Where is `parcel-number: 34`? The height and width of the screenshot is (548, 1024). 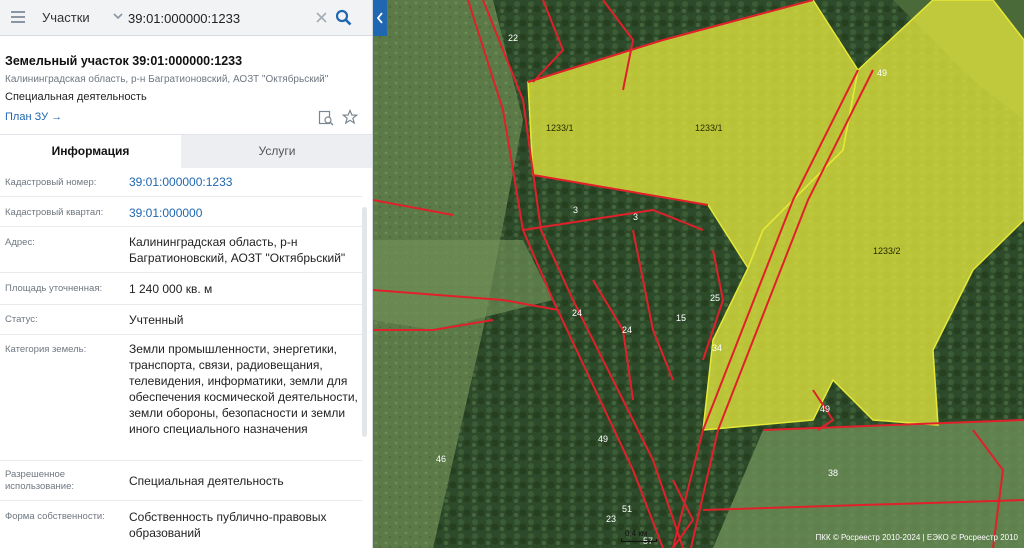 parcel-number: 34 is located at coordinates (717, 348).